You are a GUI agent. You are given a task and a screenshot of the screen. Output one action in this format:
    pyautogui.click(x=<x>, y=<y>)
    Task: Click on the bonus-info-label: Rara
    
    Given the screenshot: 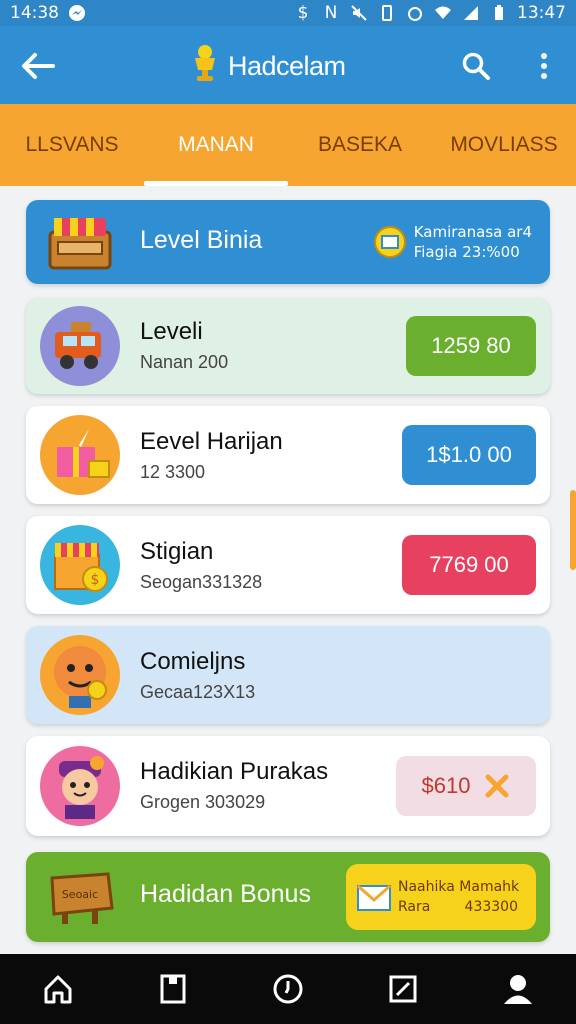 What is the action you would take?
    pyautogui.click(x=414, y=907)
    